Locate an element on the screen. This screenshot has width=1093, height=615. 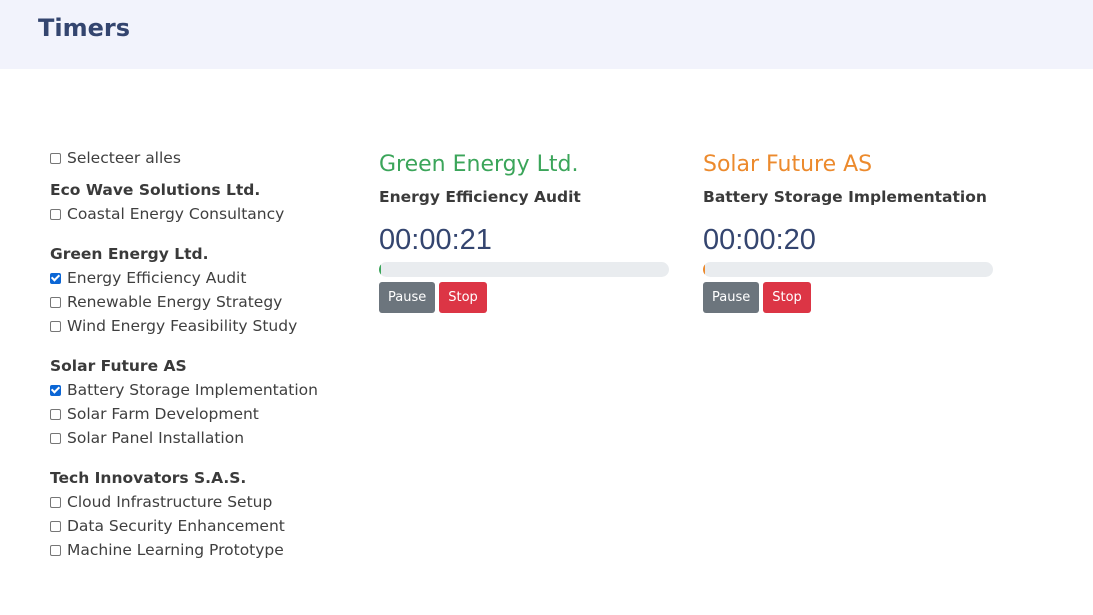
project-item: Machine Learning Prototype is located at coordinates (200, 550).